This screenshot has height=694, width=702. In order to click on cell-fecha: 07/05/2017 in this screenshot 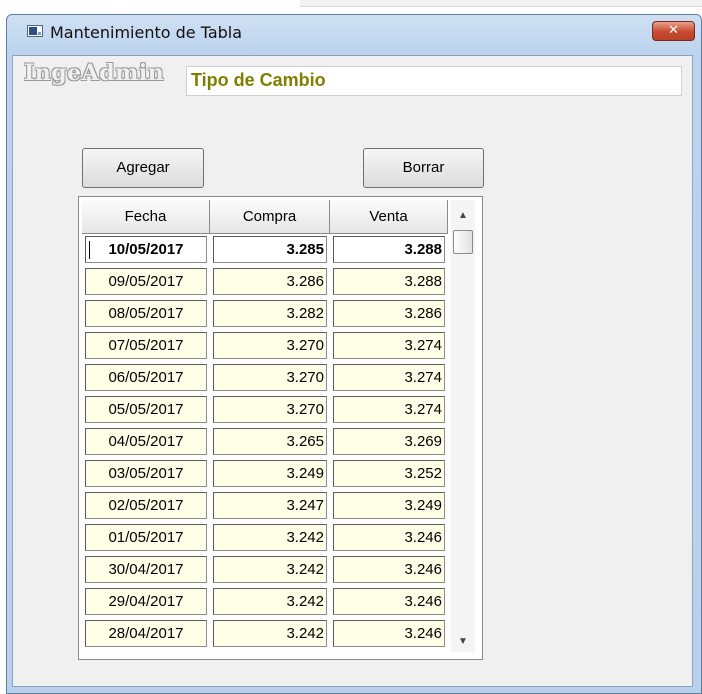, I will do `click(146, 345)`.